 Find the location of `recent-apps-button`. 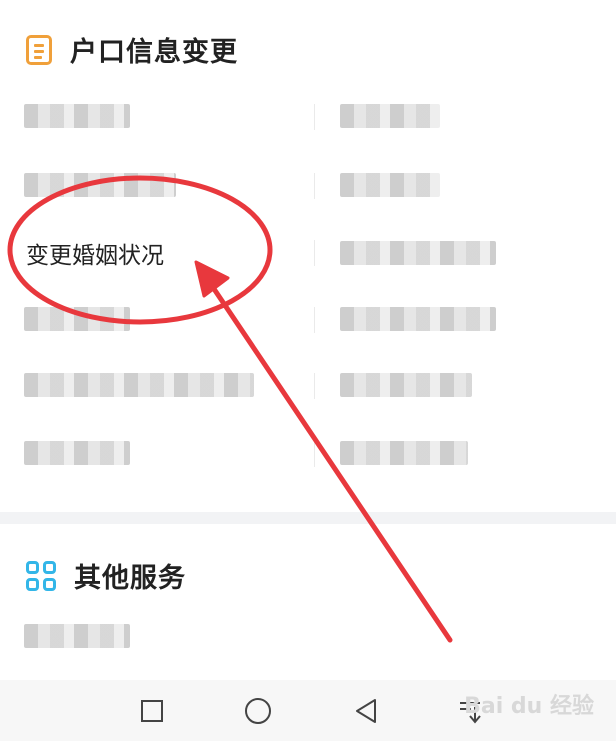

recent-apps-button is located at coordinates (152, 710).